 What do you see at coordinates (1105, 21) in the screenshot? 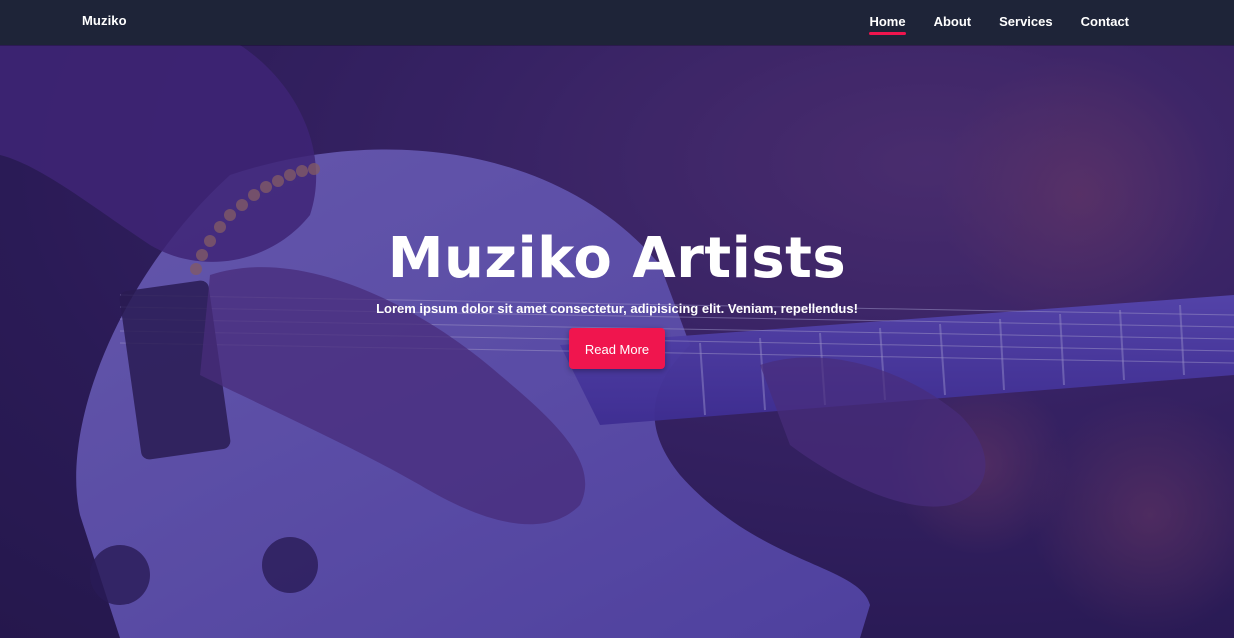
I see `nav-link-contact: Contact` at bounding box center [1105, 21].